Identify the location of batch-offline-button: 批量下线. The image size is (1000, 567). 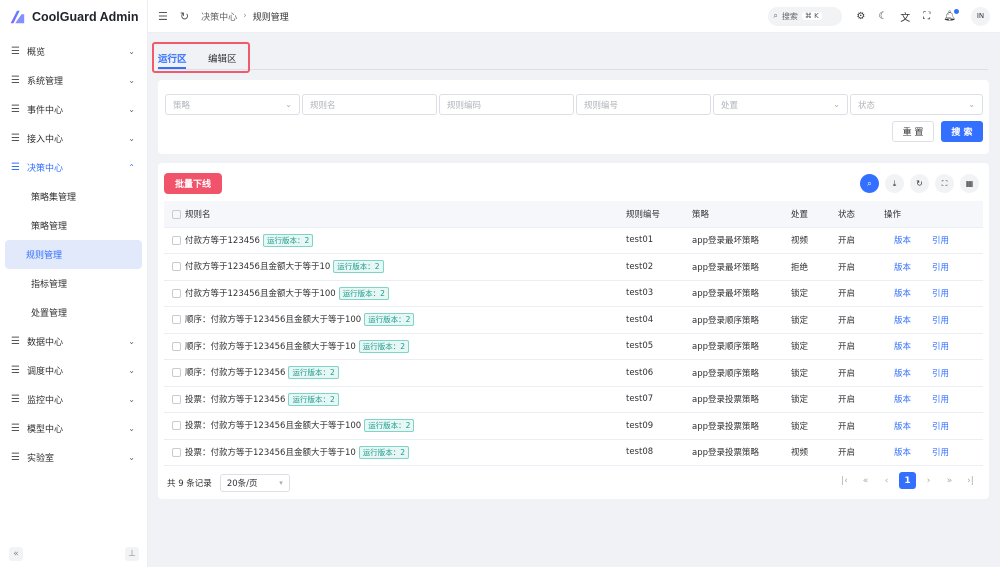
(193, 183).